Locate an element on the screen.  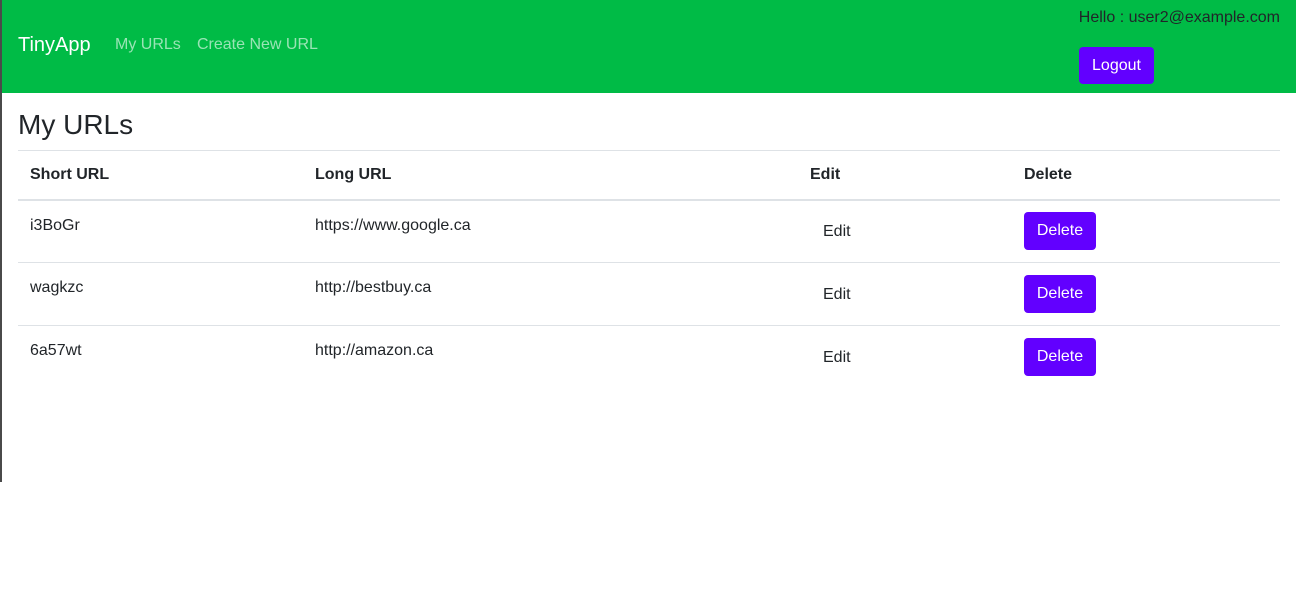
nav-my-urls-link: My URLs is located at coordinates (148, 45).